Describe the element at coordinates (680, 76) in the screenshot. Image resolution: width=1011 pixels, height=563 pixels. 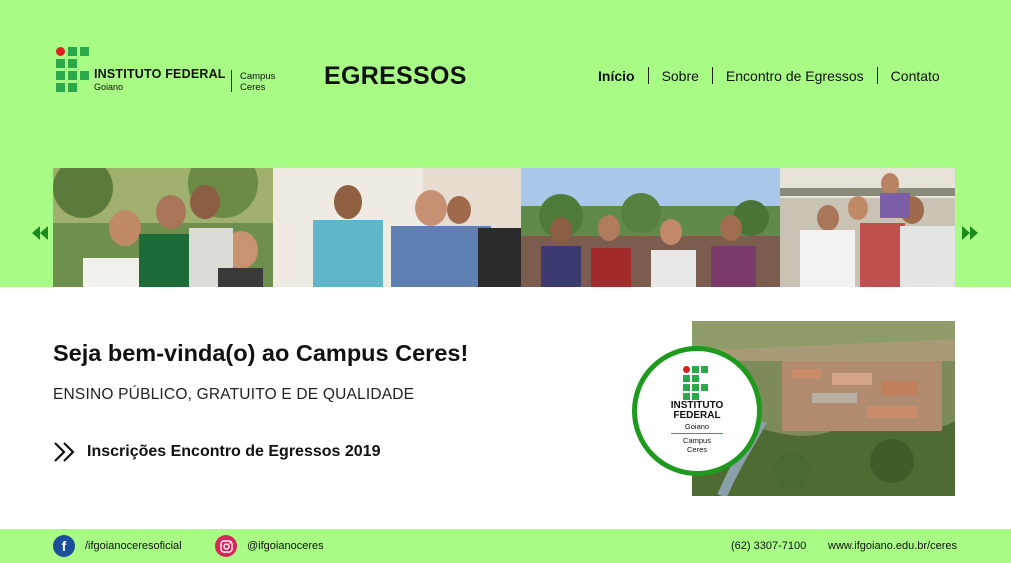
I see `nav-sobre: Sobre` at that location.